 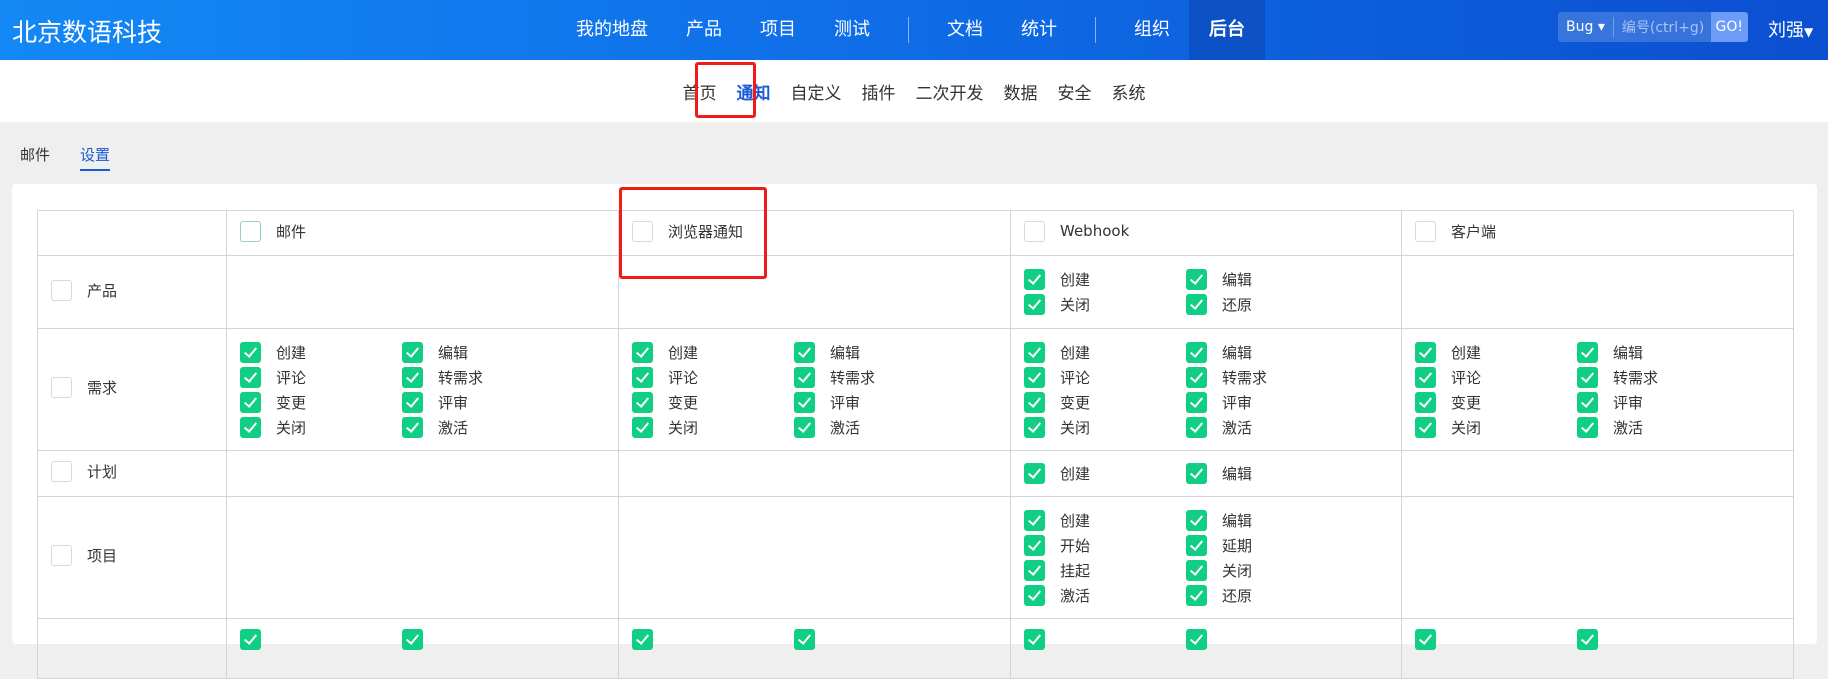 I want to click on tab-settings: 设置, so click(x=95, y=157).